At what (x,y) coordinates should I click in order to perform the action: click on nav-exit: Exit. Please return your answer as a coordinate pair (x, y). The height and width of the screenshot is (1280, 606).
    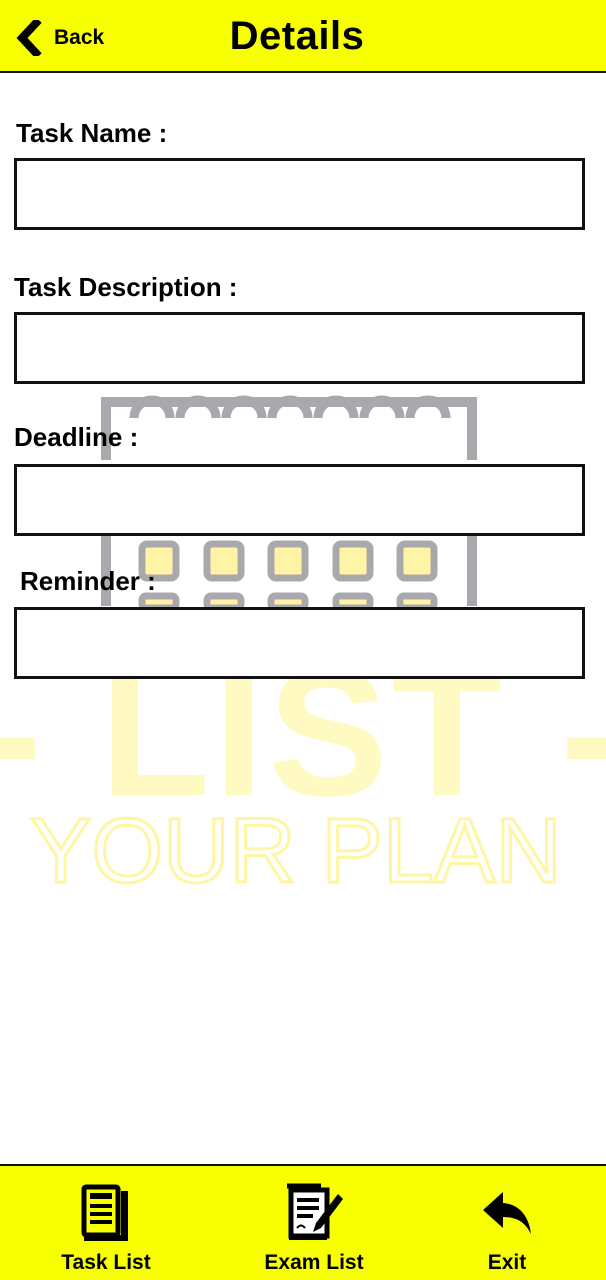
    Looking at the image, I should click on (507, 1223).